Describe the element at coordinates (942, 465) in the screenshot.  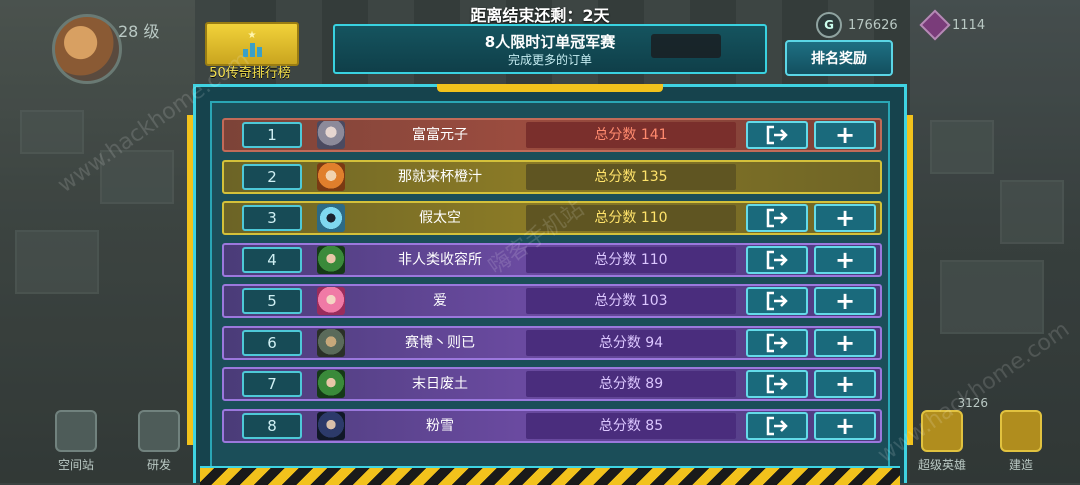
I see `nav-super-hero-label: 超级英雄` at that location.